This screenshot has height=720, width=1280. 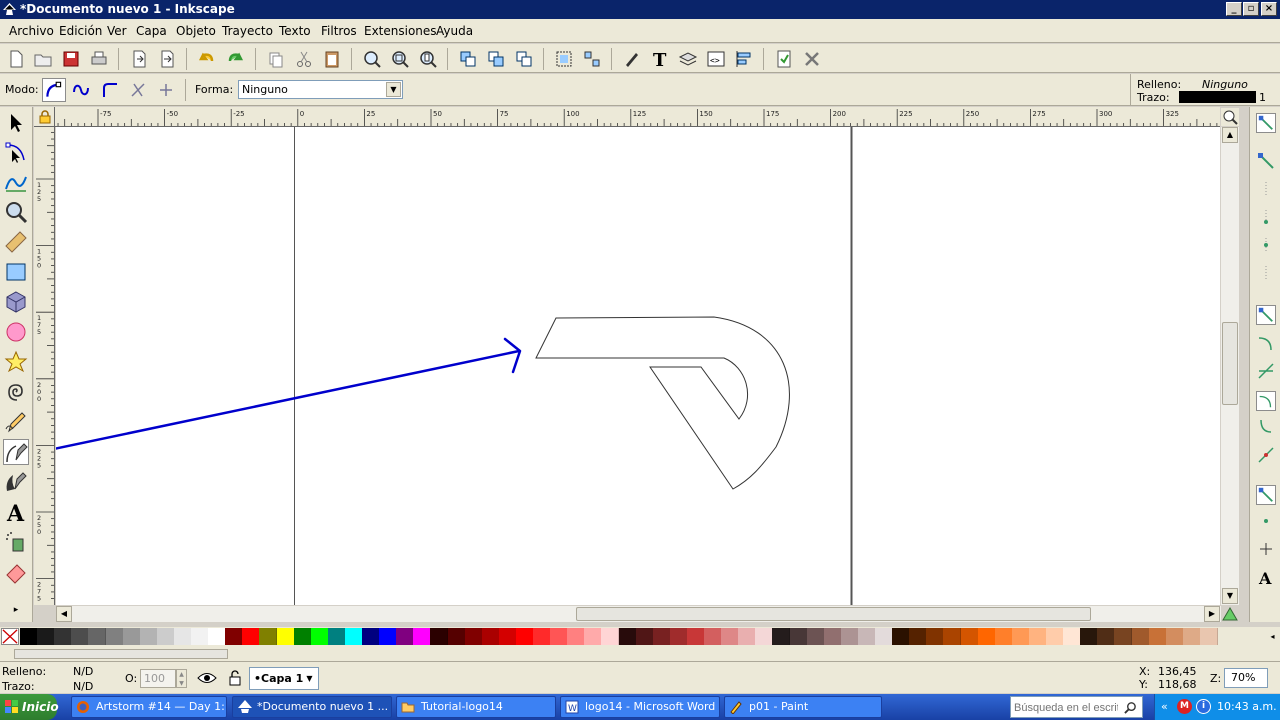 What do you see at coordinates (454, 31) in the screenshot?
I see `menu-ayuda: Ayuda` at bounding box center [454, 31].